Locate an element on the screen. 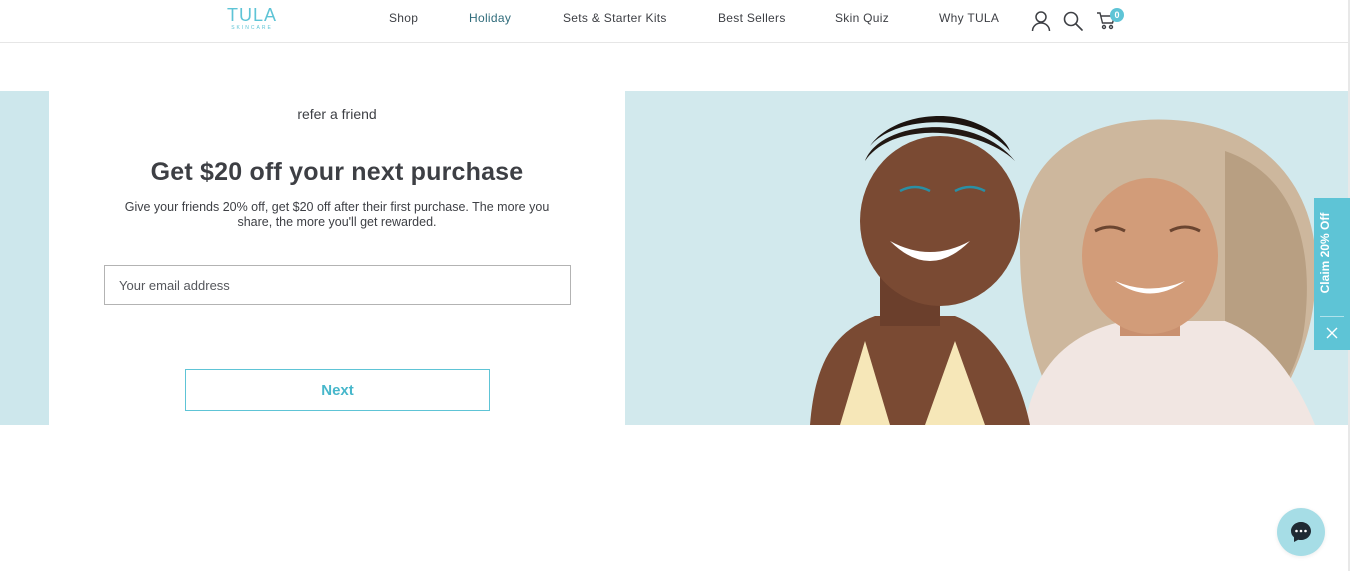  nav-item-shop: Shop is located at coordinates (403, 18).